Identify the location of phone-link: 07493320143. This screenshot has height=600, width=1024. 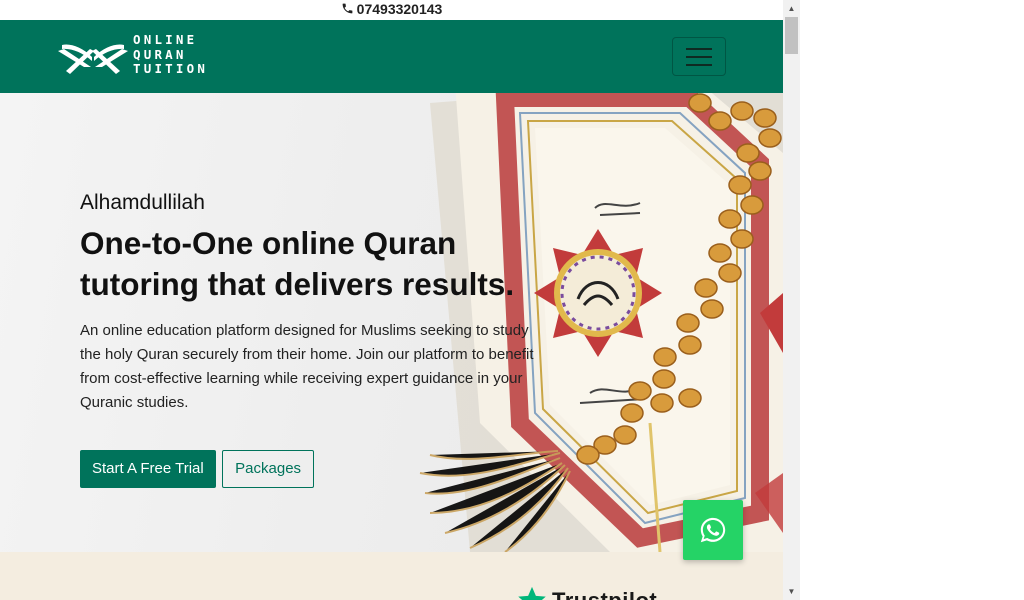
(400, 9).